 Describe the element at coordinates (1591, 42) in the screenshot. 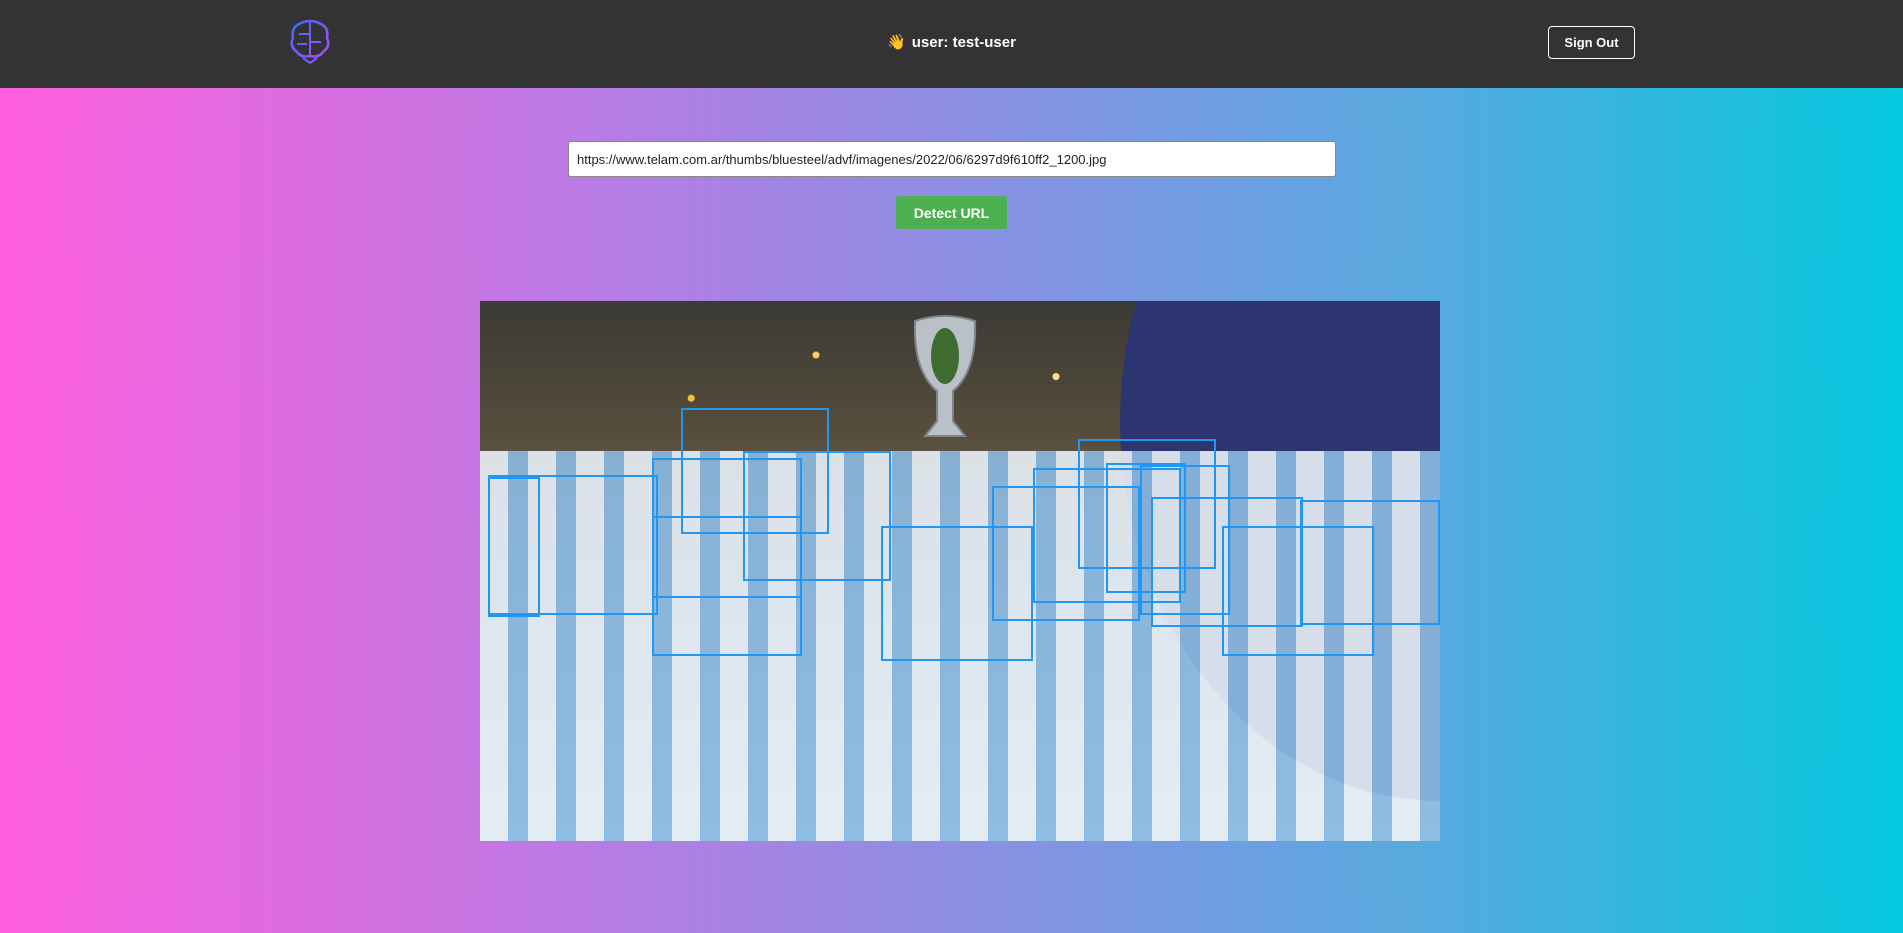

I see `sign-out-button: Sign Out` at that location.